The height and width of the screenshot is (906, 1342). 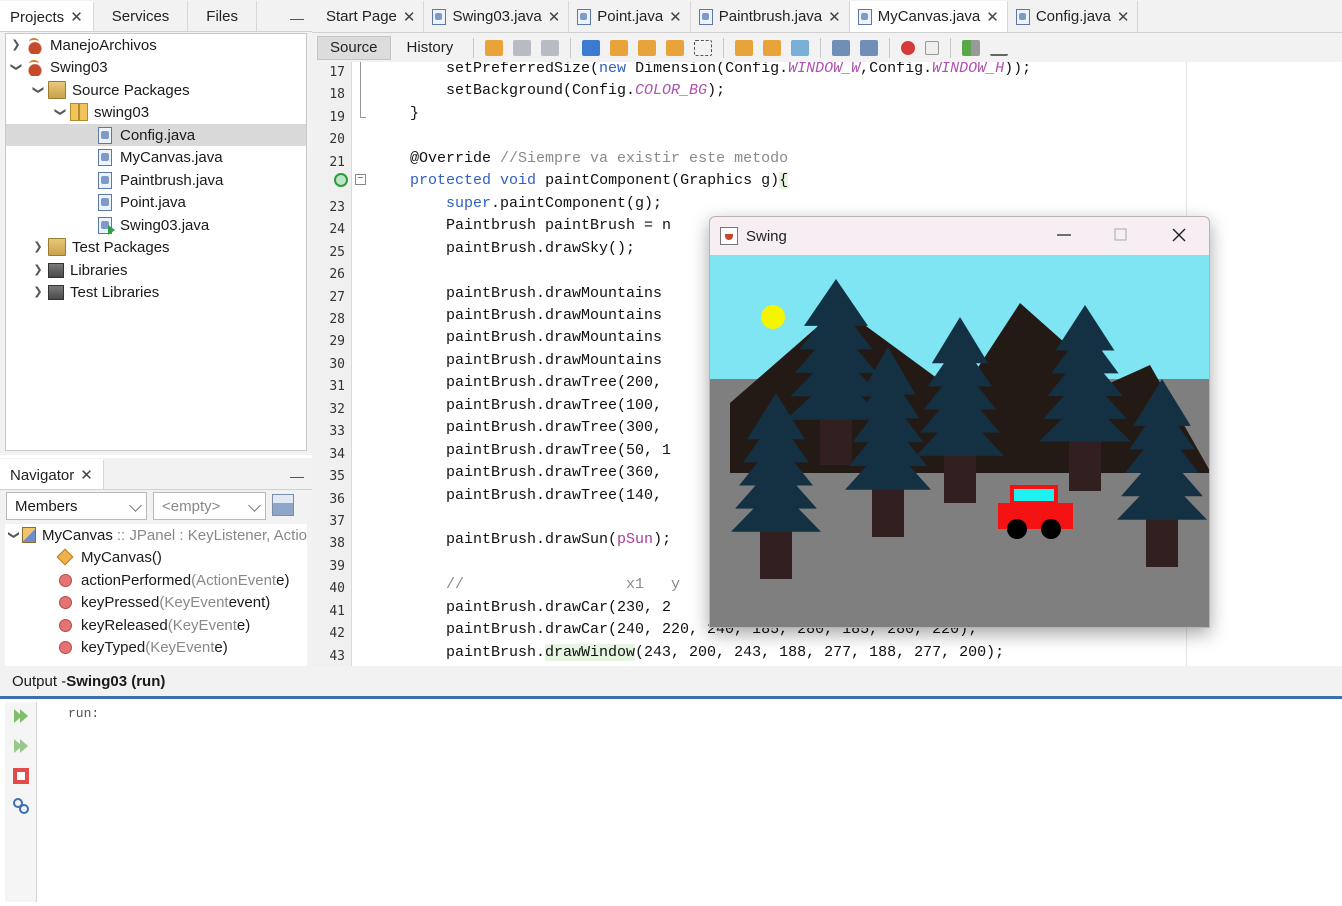 I want to click on previous-bookmark-icon, so click(x=744, y=47).